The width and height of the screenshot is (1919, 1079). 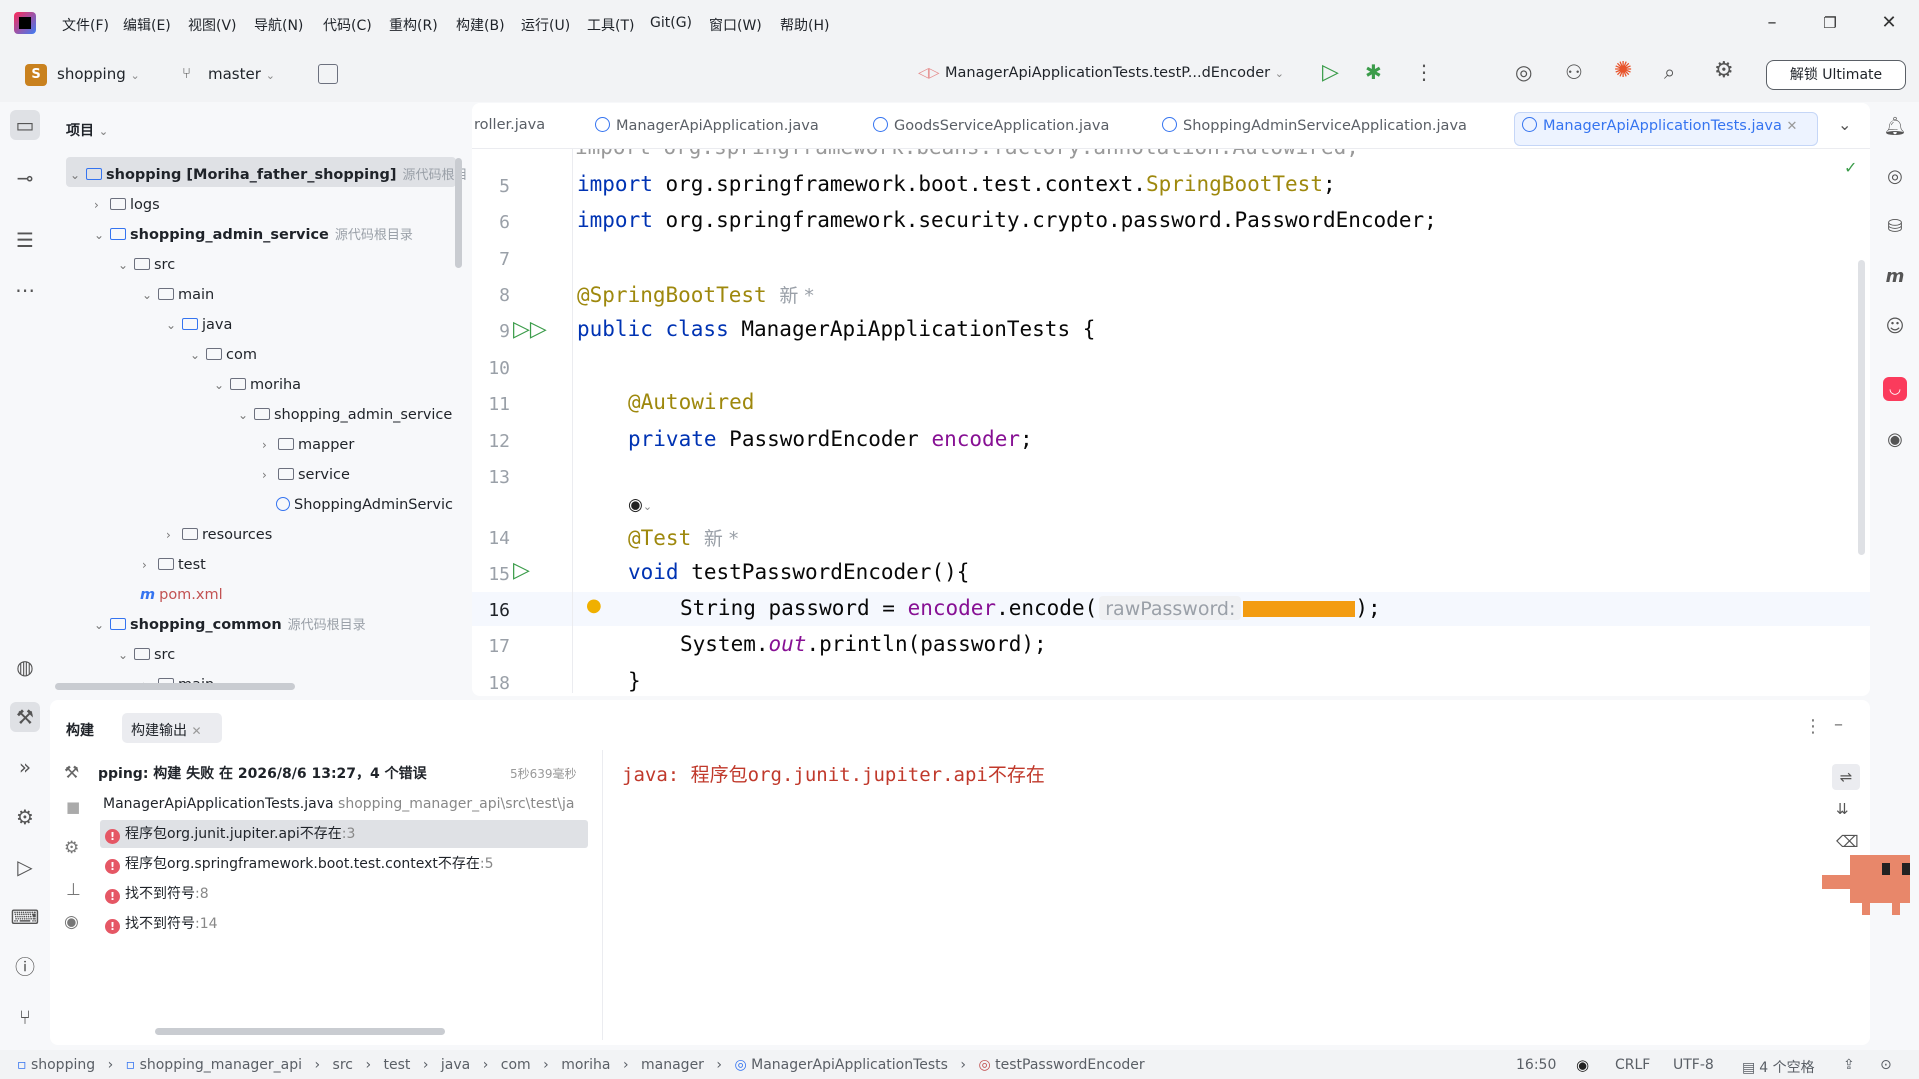 I want to click on hide-panel-icon: –, so click(x=1838, y=724).